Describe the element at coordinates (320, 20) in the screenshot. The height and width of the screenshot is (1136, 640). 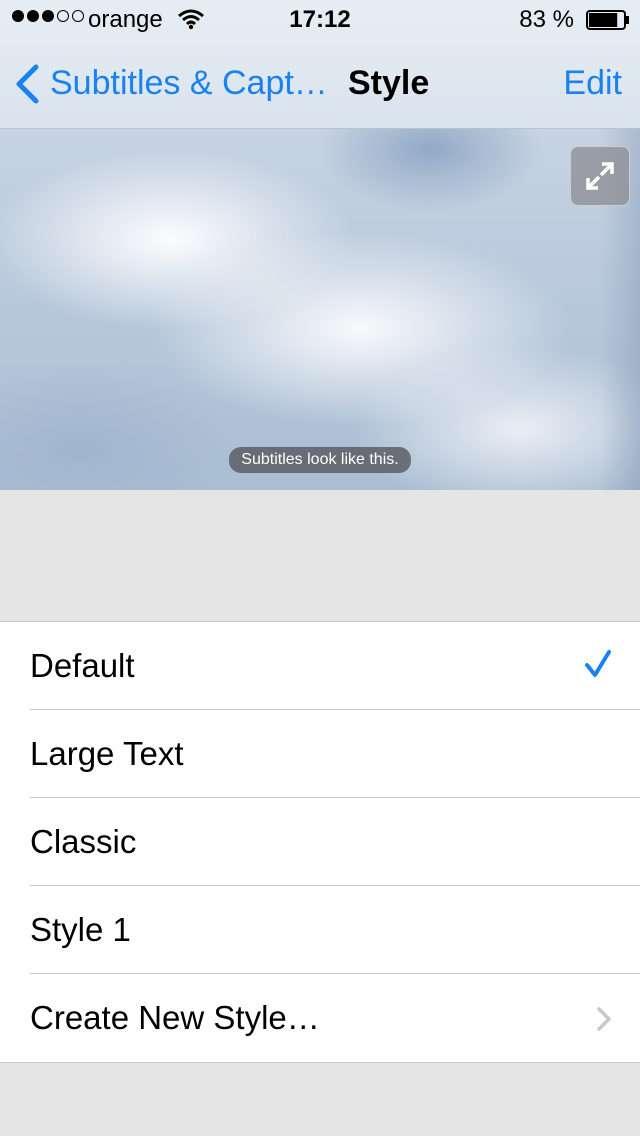
I see `status-bar: orange 17:12 83 %` at that location.